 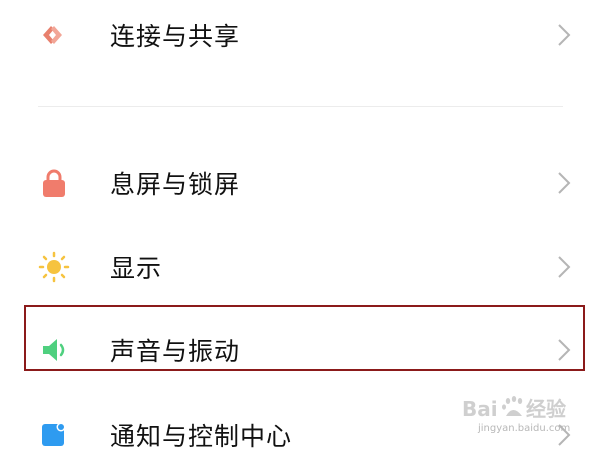 What do you see at coordinates (54, 267) in the screenshot?
I see `sun-icon` at bounding box center [54, 267].